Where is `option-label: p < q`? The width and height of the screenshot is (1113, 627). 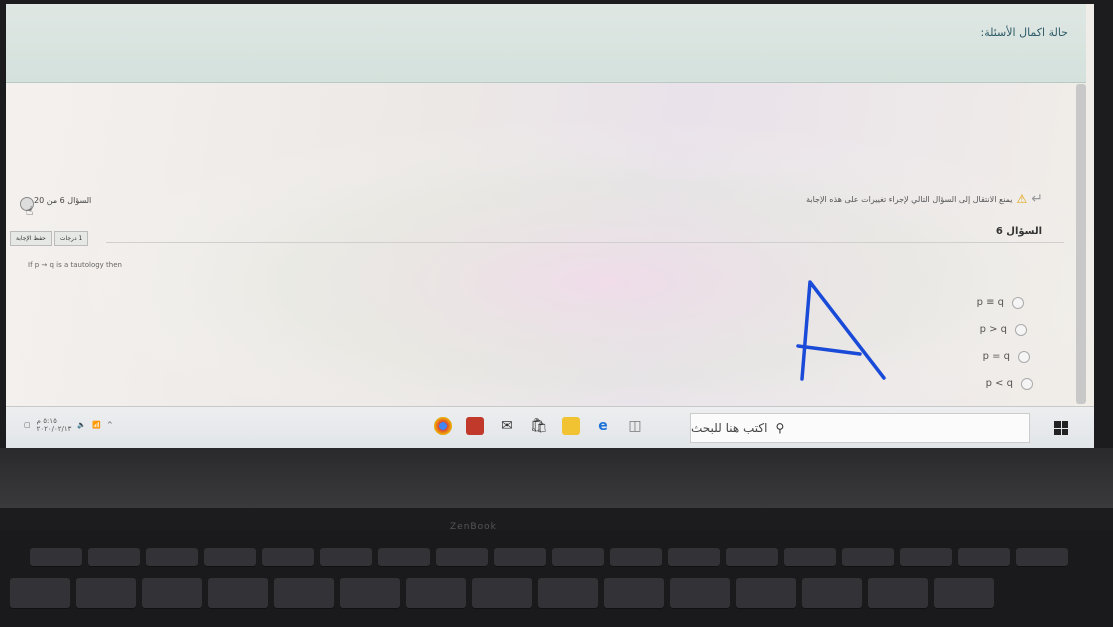 option-label: p < q is located at coordinates (999, 383).